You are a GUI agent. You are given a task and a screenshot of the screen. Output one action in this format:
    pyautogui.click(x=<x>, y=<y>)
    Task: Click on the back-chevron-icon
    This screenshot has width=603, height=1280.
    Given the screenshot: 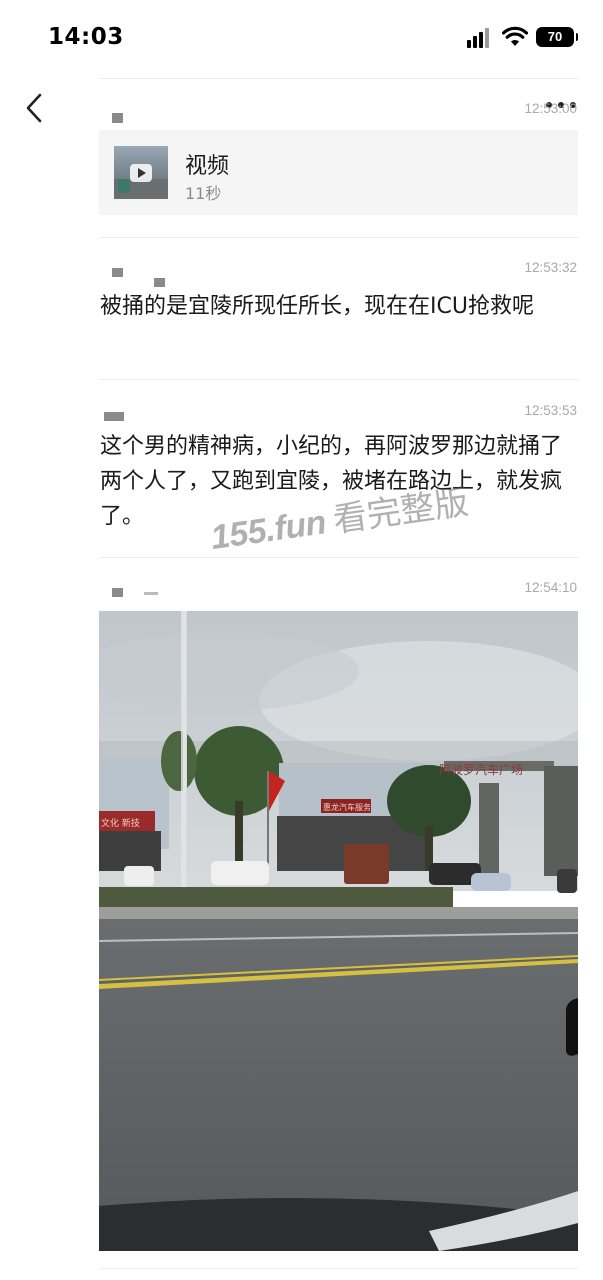 What is the action you would take?
    pyautogui.click(x=35, y=108)
    